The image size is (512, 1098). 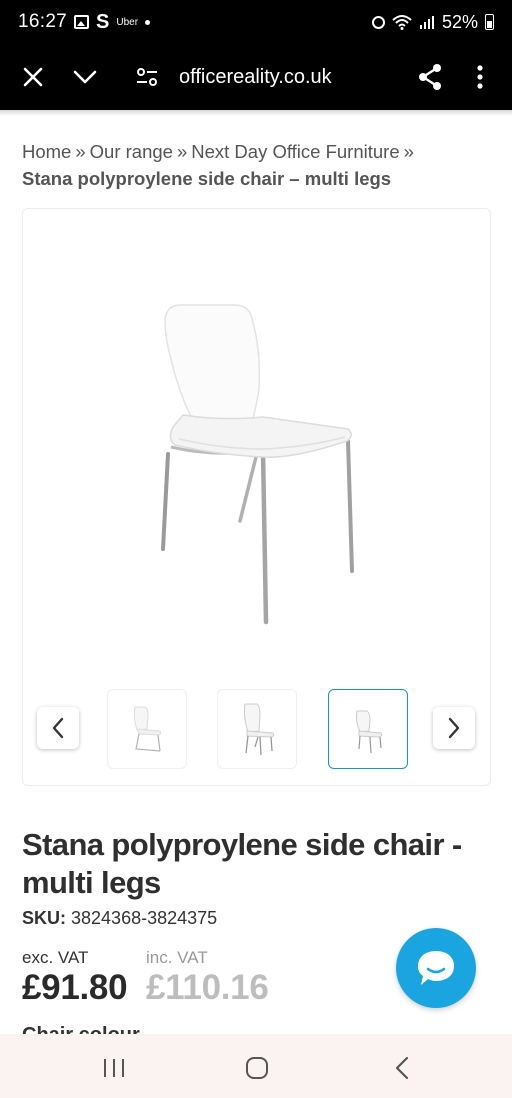 What do you see at coordinates (43, 21) in the screenshot?
I see `status-time: 16:27` at bounding box center [43, 21].